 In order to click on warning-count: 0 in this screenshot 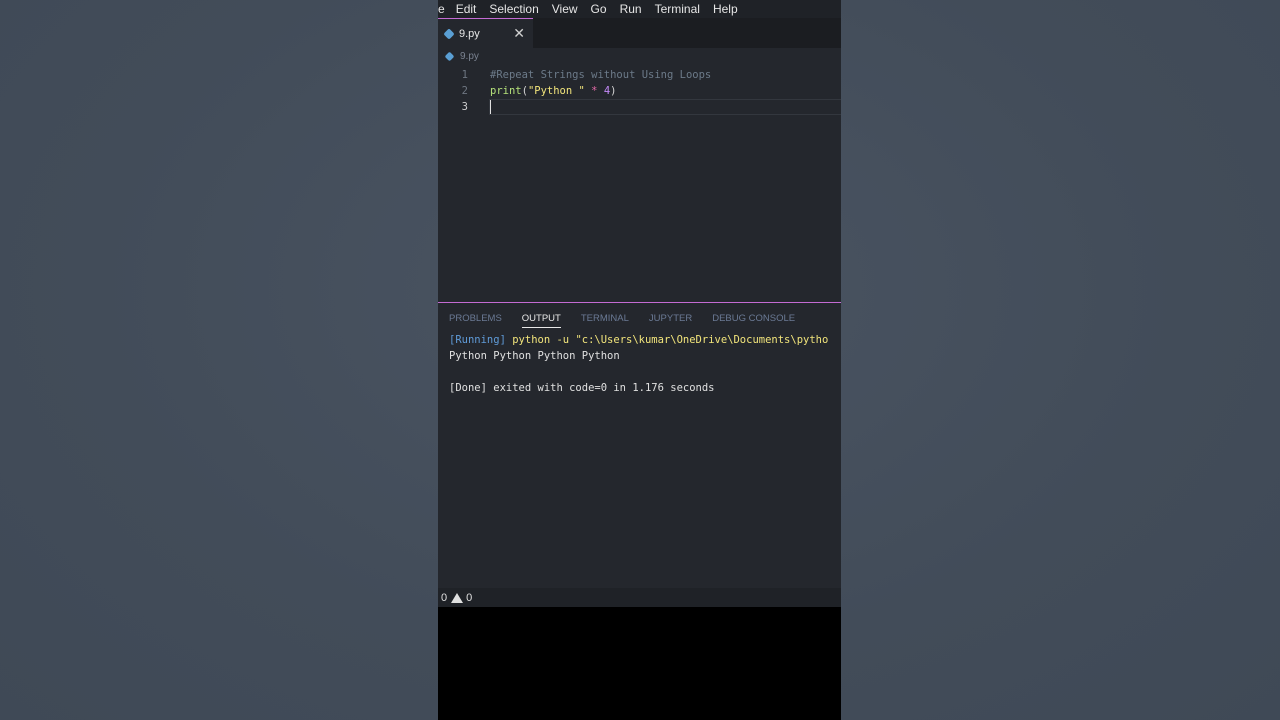, I will do `click(469, 598)`.